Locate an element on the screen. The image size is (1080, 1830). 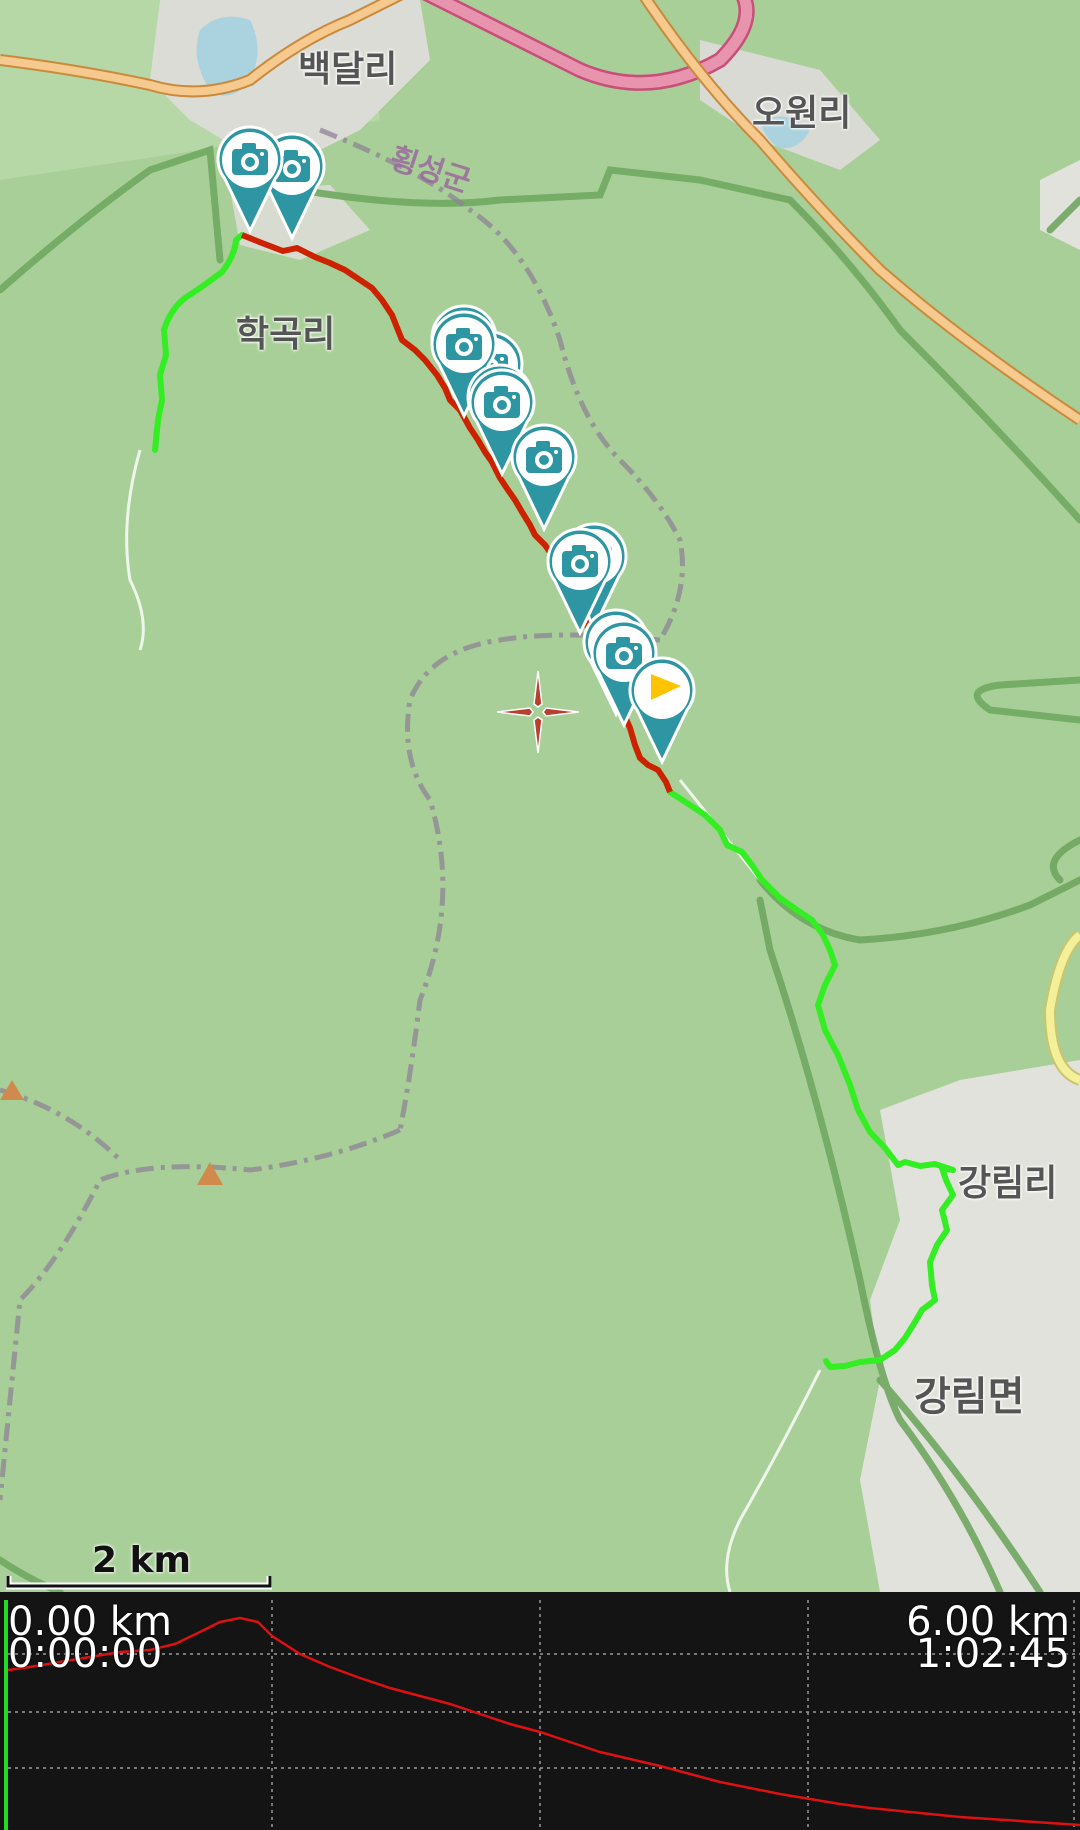
place-label-owon: 오원리 is located at coordinates (802, 113).